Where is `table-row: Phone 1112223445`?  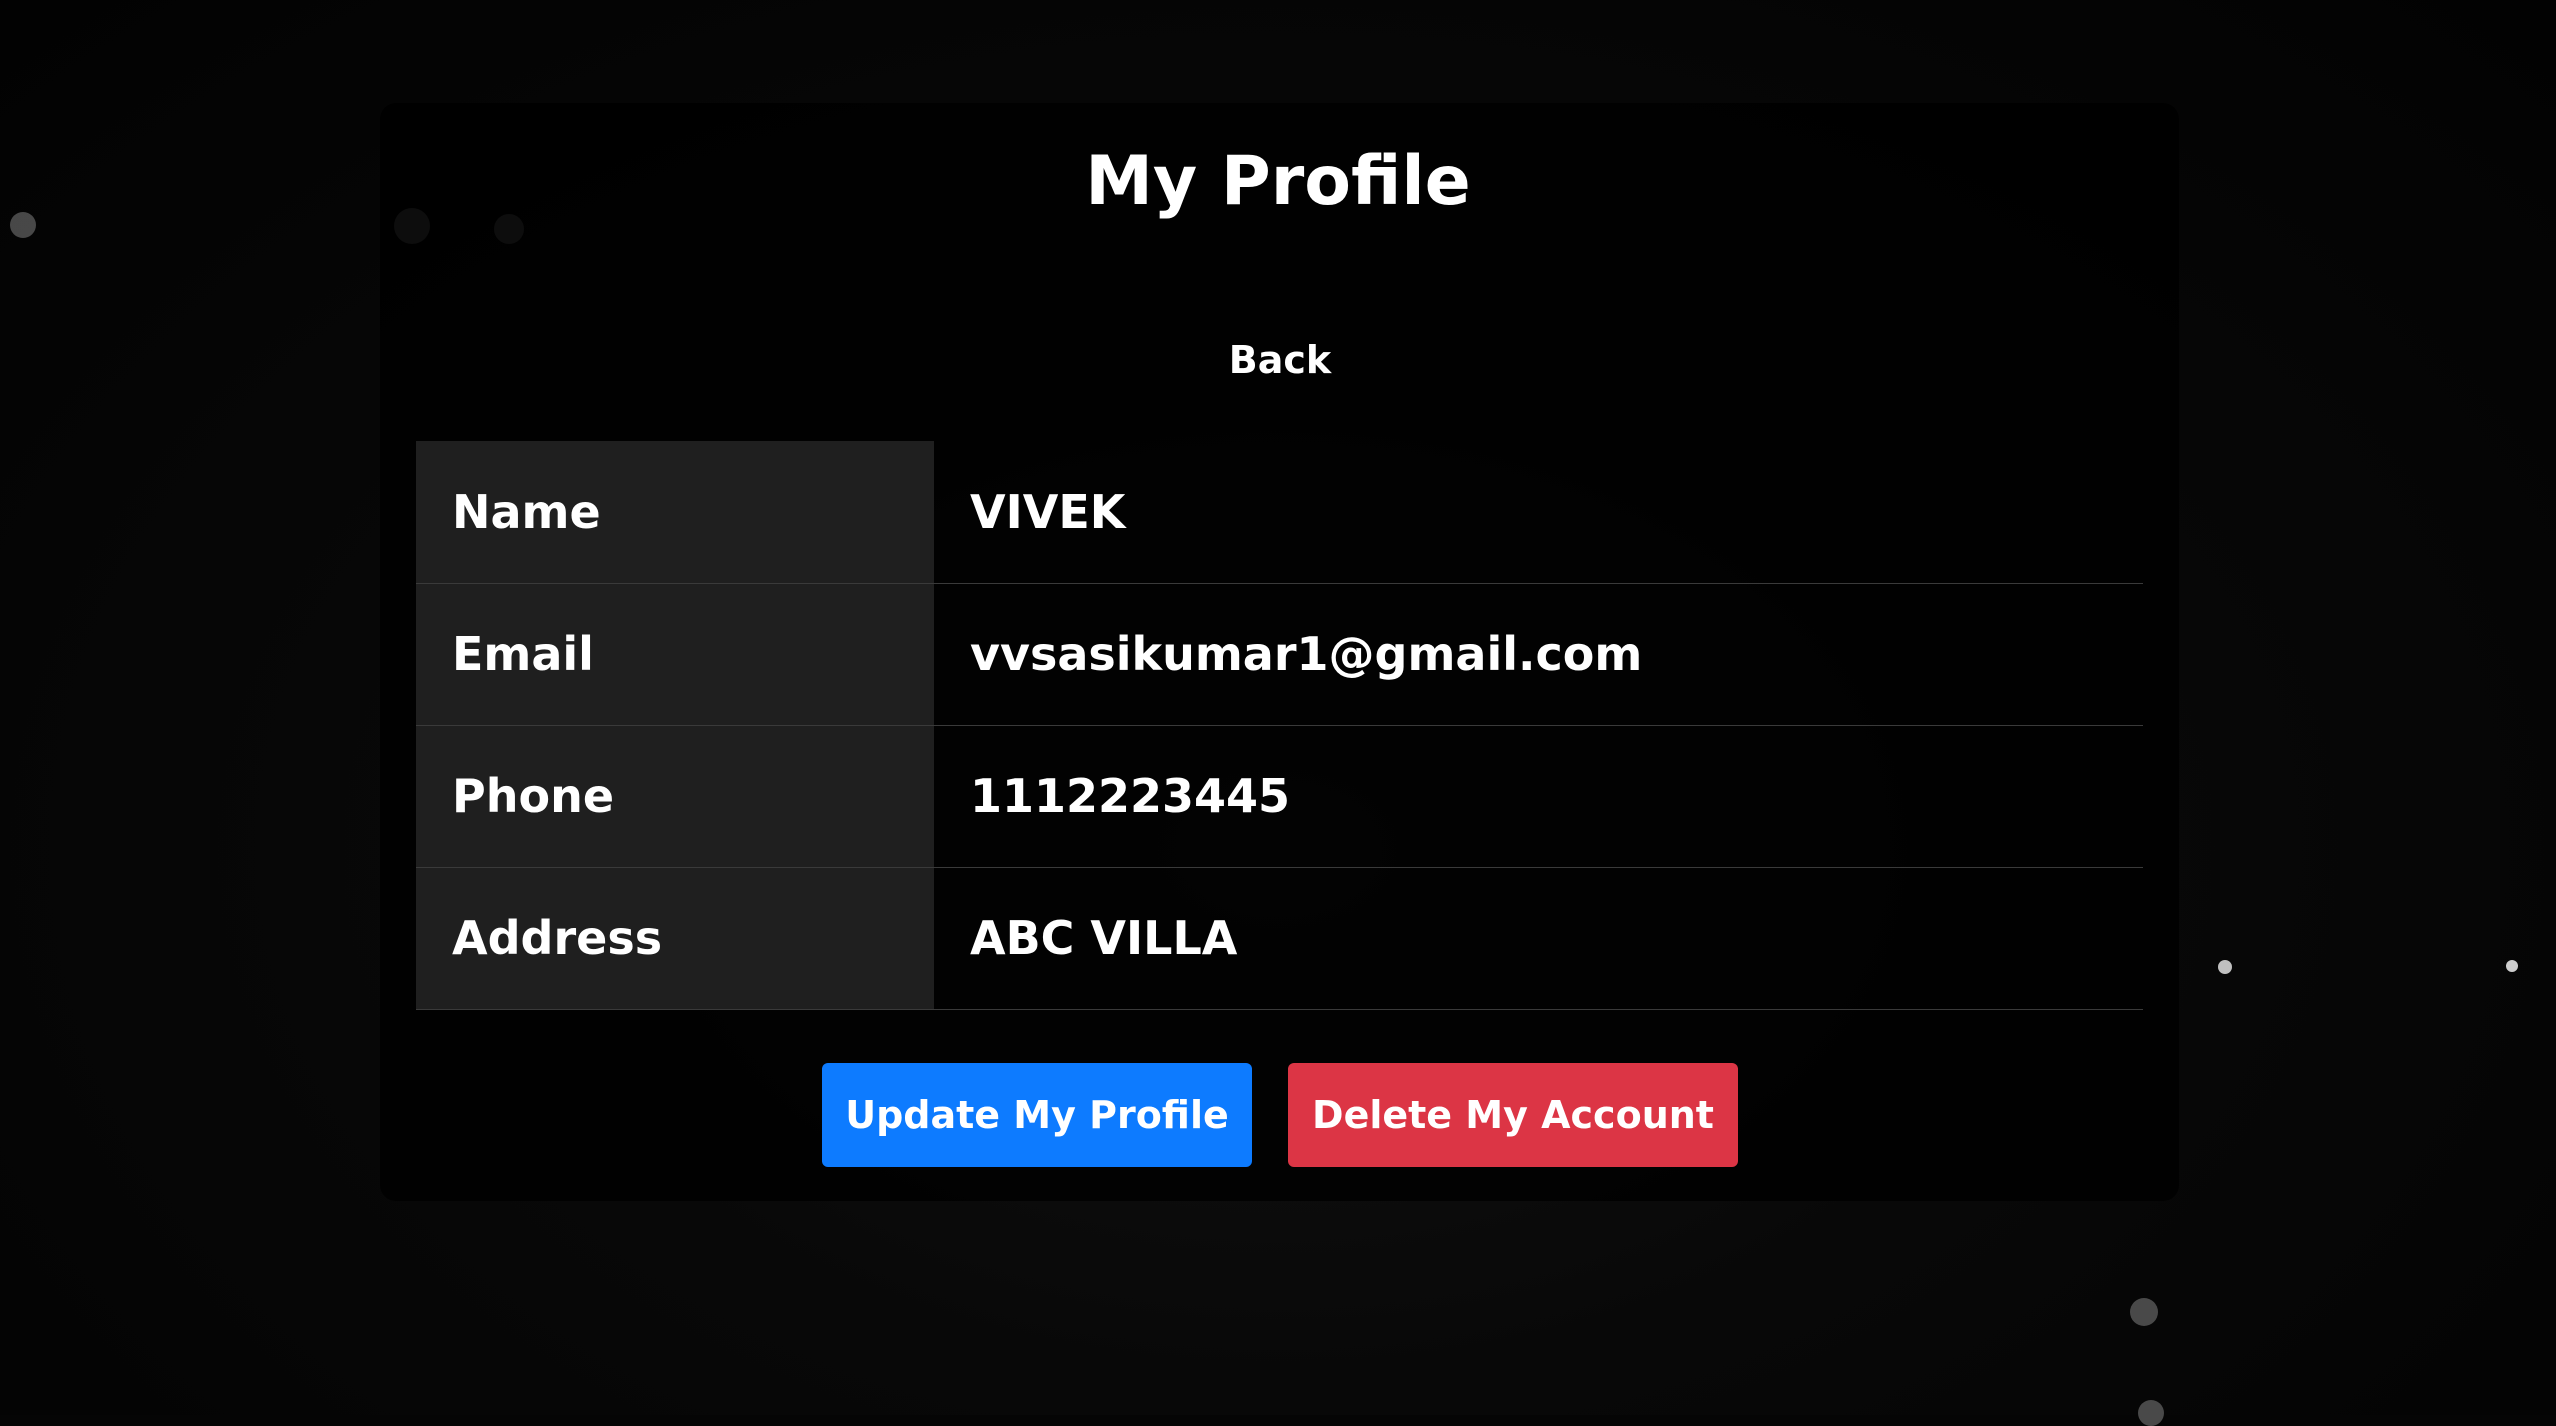 table-row: Phone 1112223445 is located at coordinates (1279, 796).